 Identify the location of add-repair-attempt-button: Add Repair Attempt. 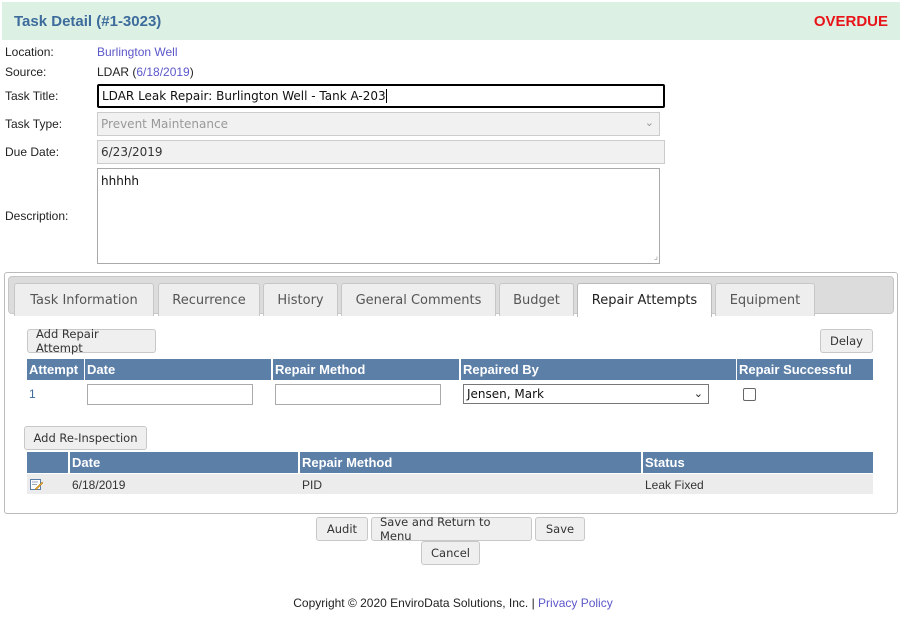
(91, 341).